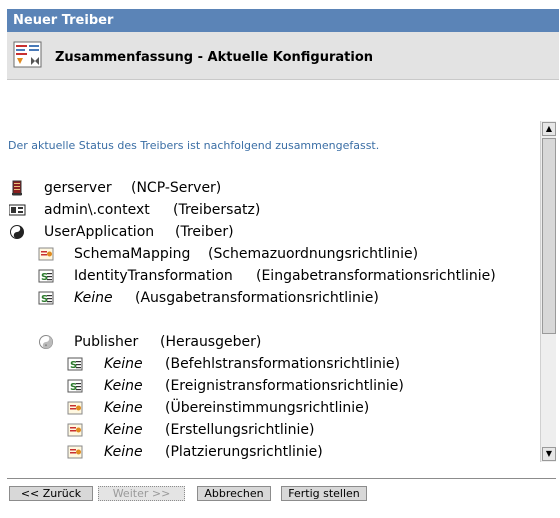 The width and height of the screenshot is (560, 518). I want to click on tree-item-type: (Herausgeber), so click(211, 342).